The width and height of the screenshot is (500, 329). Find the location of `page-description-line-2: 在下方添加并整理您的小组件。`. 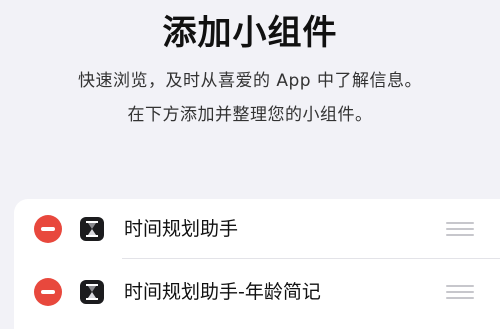

page-description-line-2: 在下方添加并整理您的小组件。 is located at coordinates (250, 115).